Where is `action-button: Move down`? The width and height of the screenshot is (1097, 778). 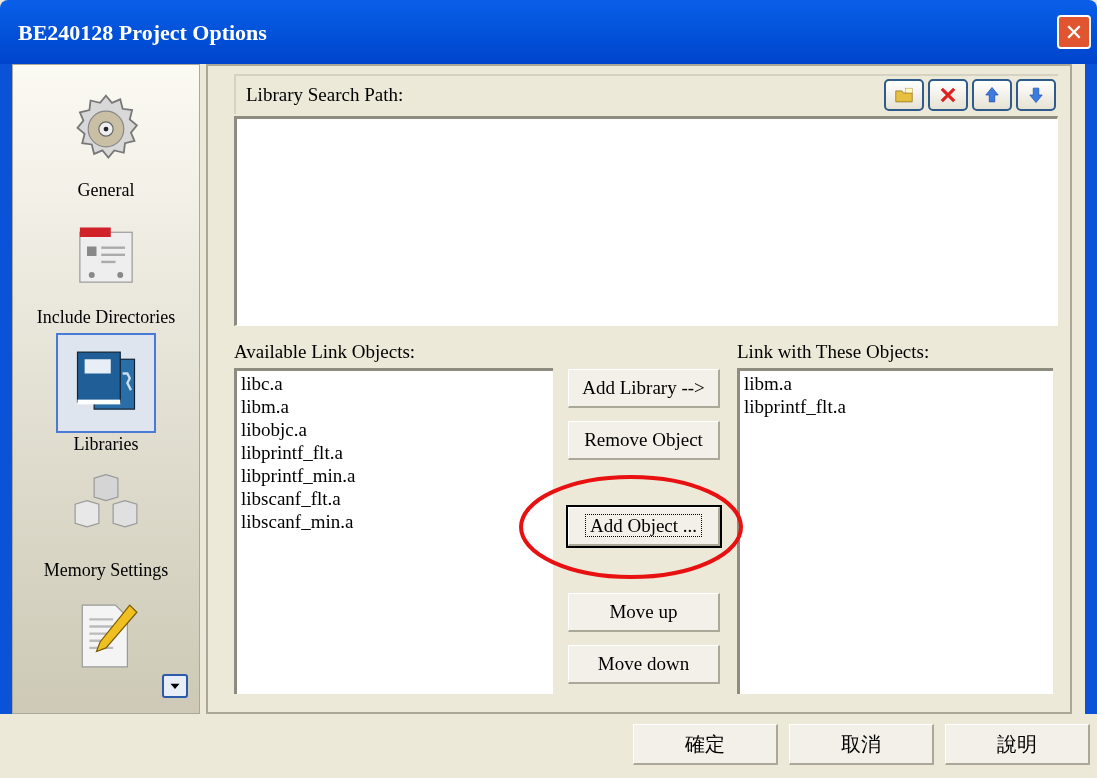 action-button: Move down is located at coordinates (644, 664).